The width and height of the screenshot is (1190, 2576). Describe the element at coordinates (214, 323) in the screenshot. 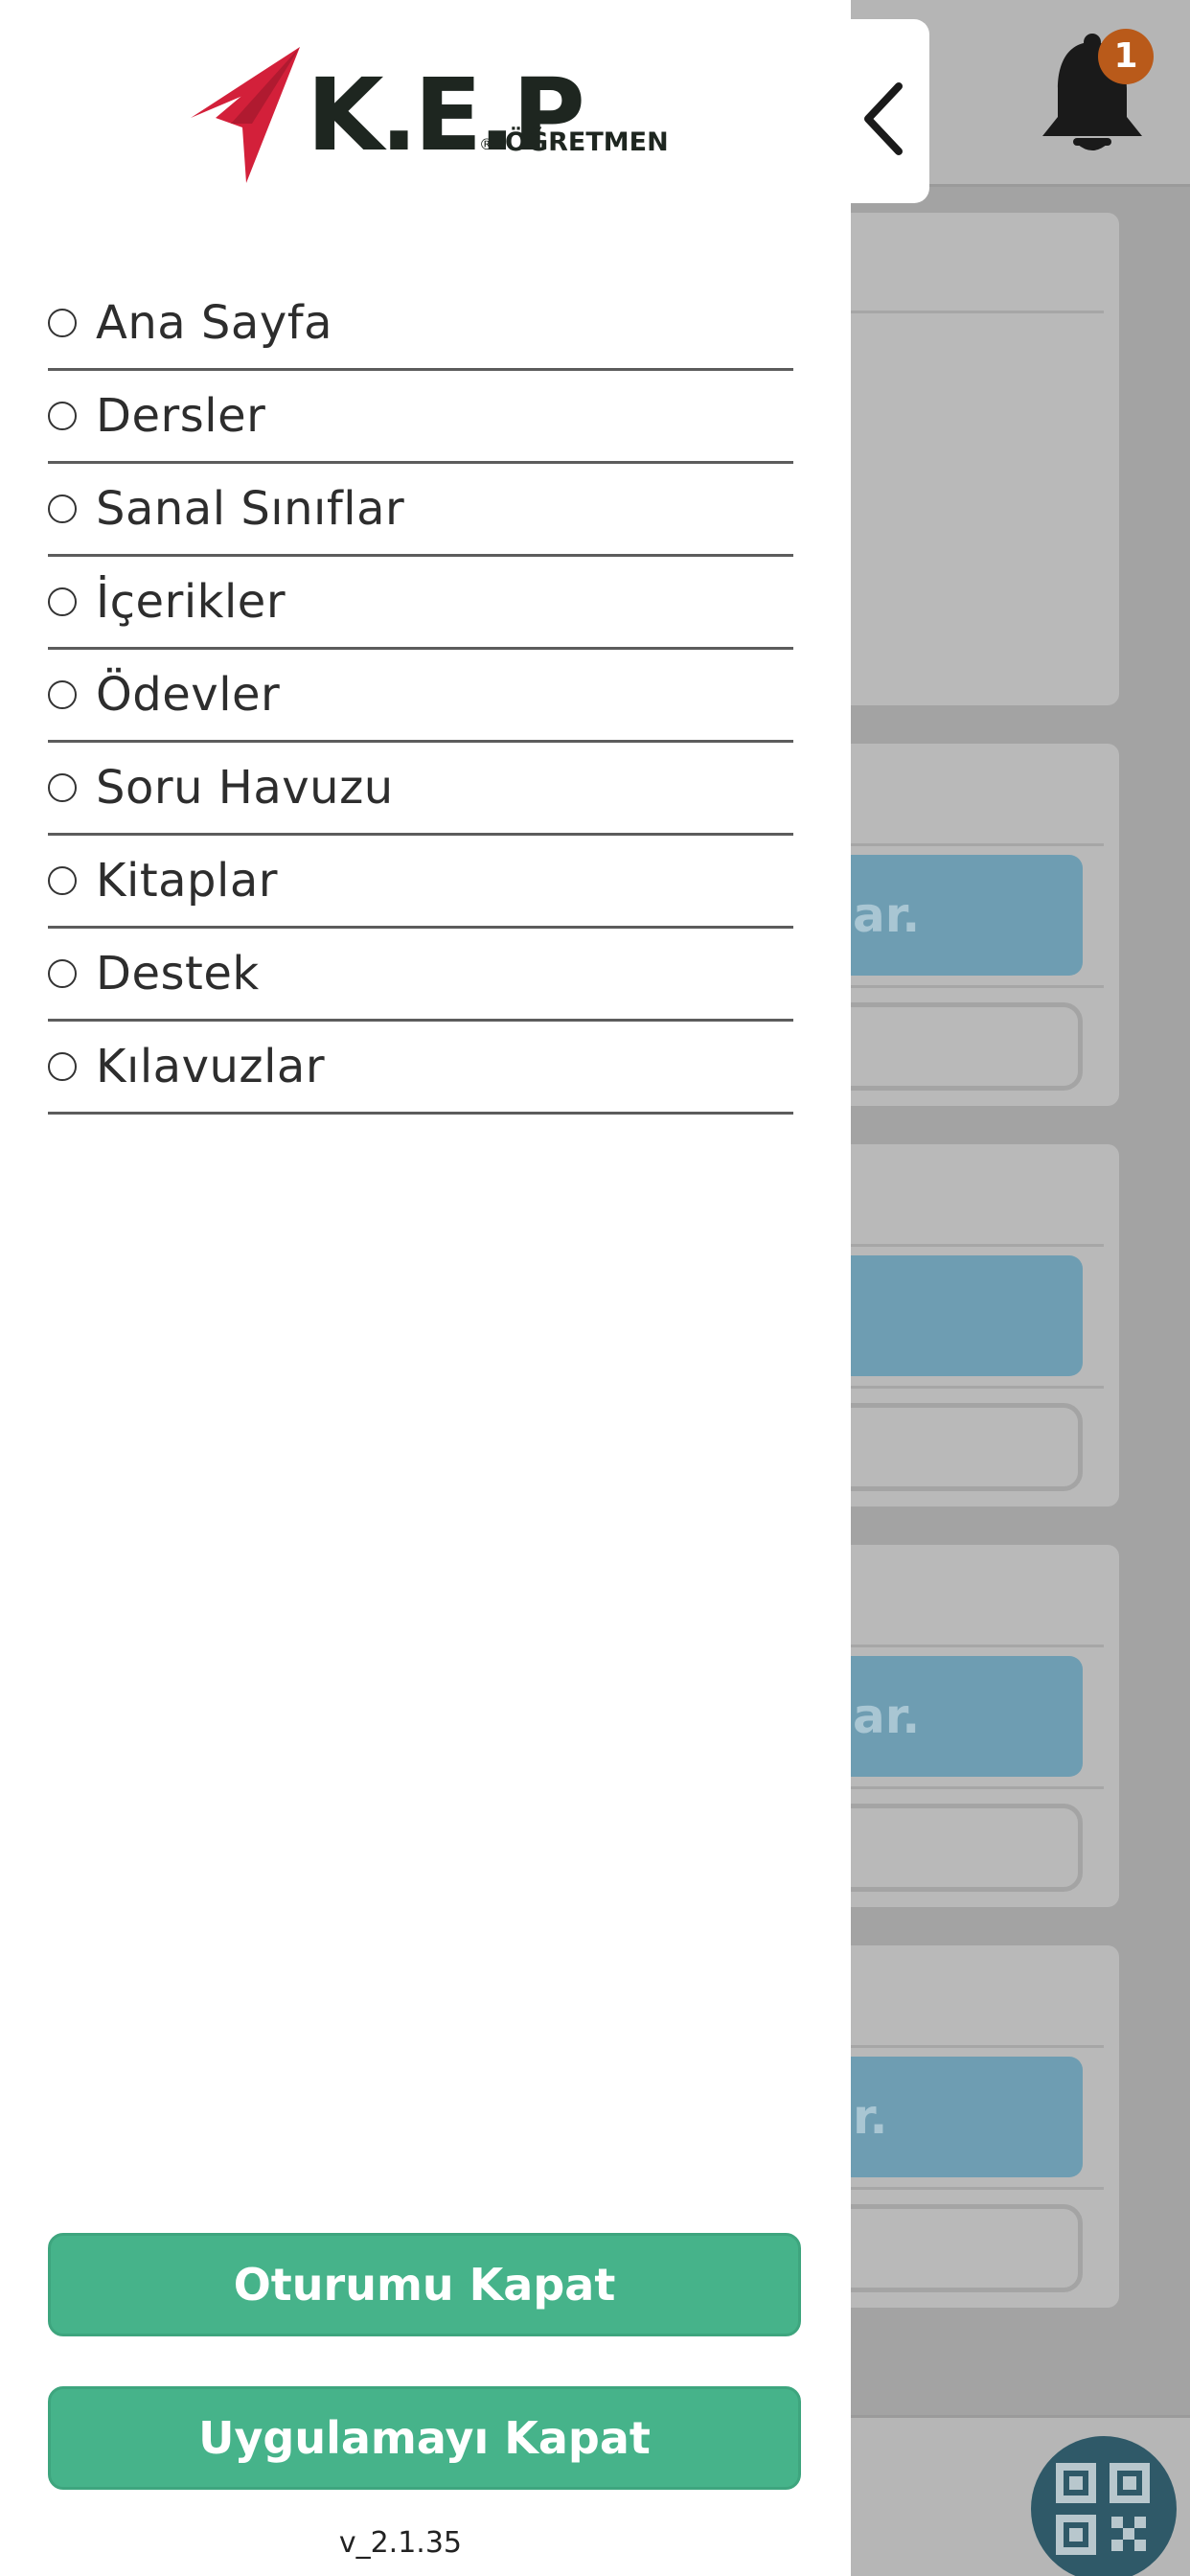

I see `menu-item-label: Ana Sayfa` at that location.